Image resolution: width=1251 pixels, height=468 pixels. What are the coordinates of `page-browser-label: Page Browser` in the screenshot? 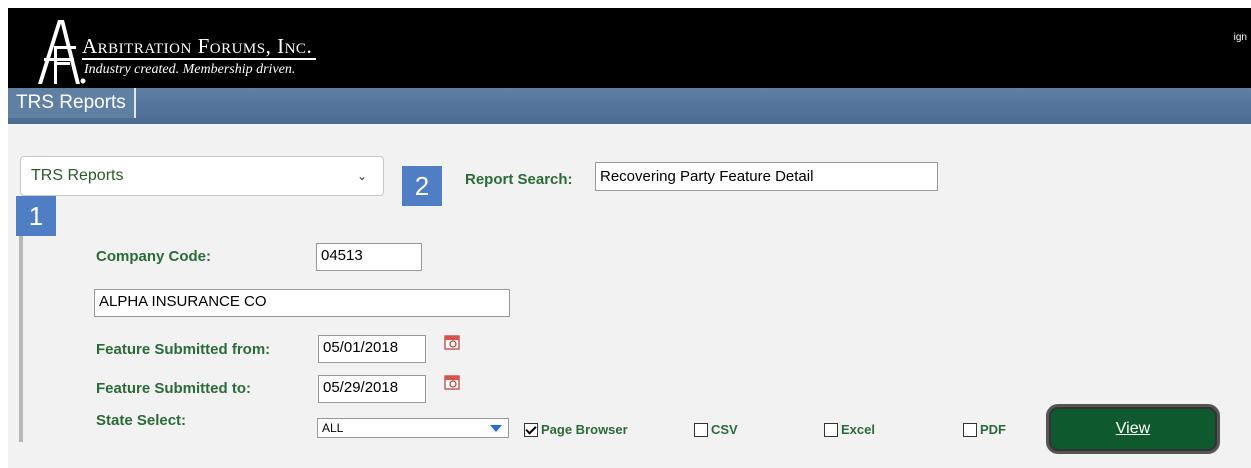 It's located at (584, 429).